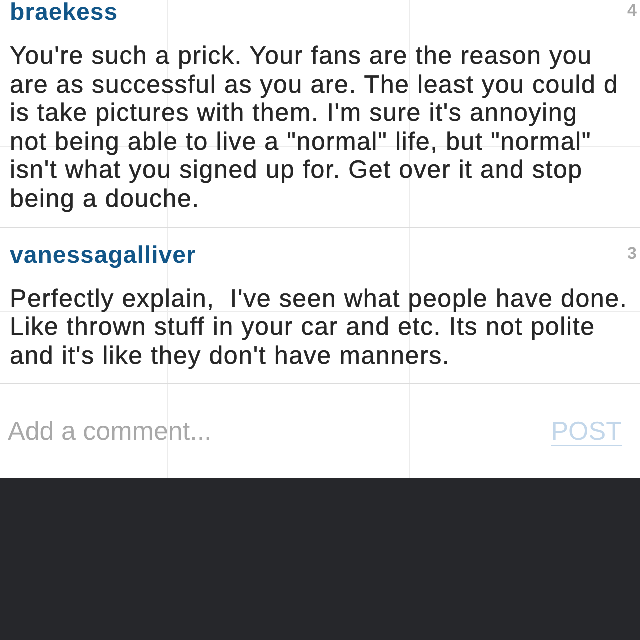  What do you see at coordinates (64, 13) in the screenshot?
I see `username: braekess` at bounding box center [64, 13].